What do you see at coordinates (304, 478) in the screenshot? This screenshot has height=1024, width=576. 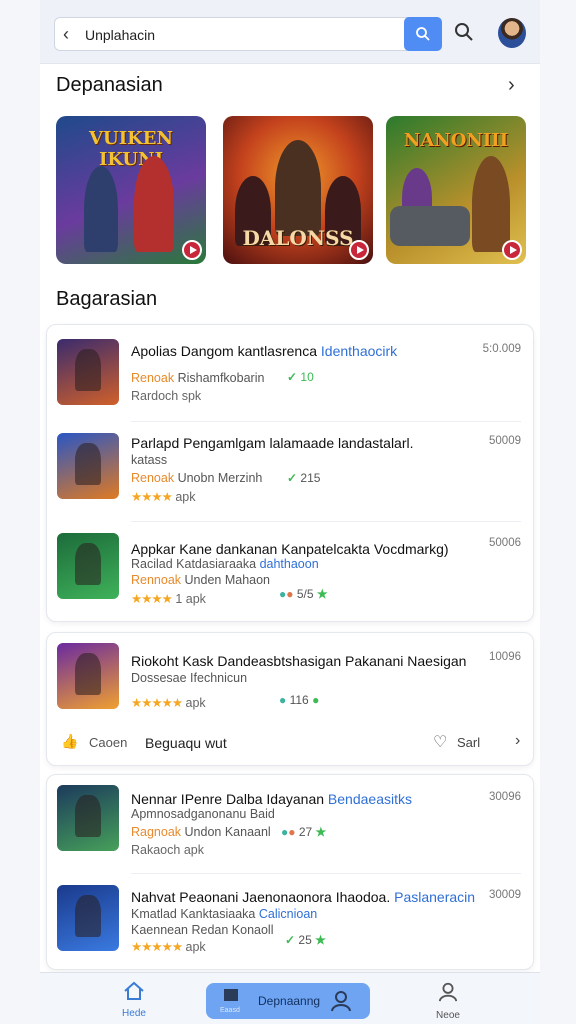 I see `verified-badge: ✓ 215` at bounding box center [304, 478].